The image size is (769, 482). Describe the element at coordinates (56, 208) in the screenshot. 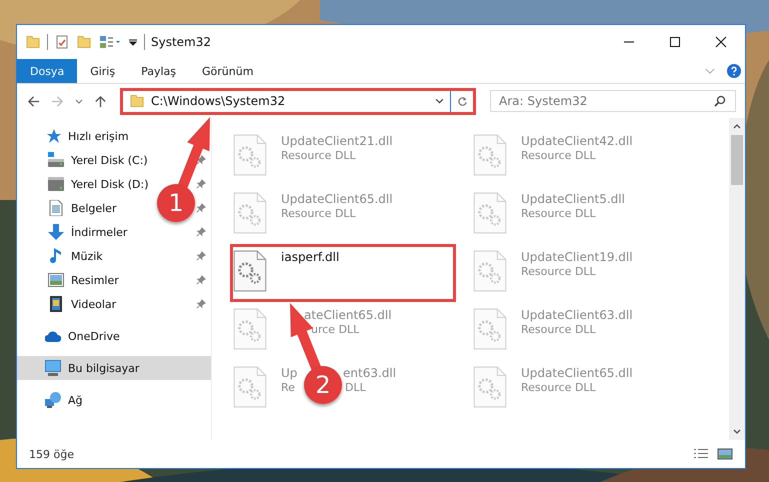

I see `document-icon` at that location.